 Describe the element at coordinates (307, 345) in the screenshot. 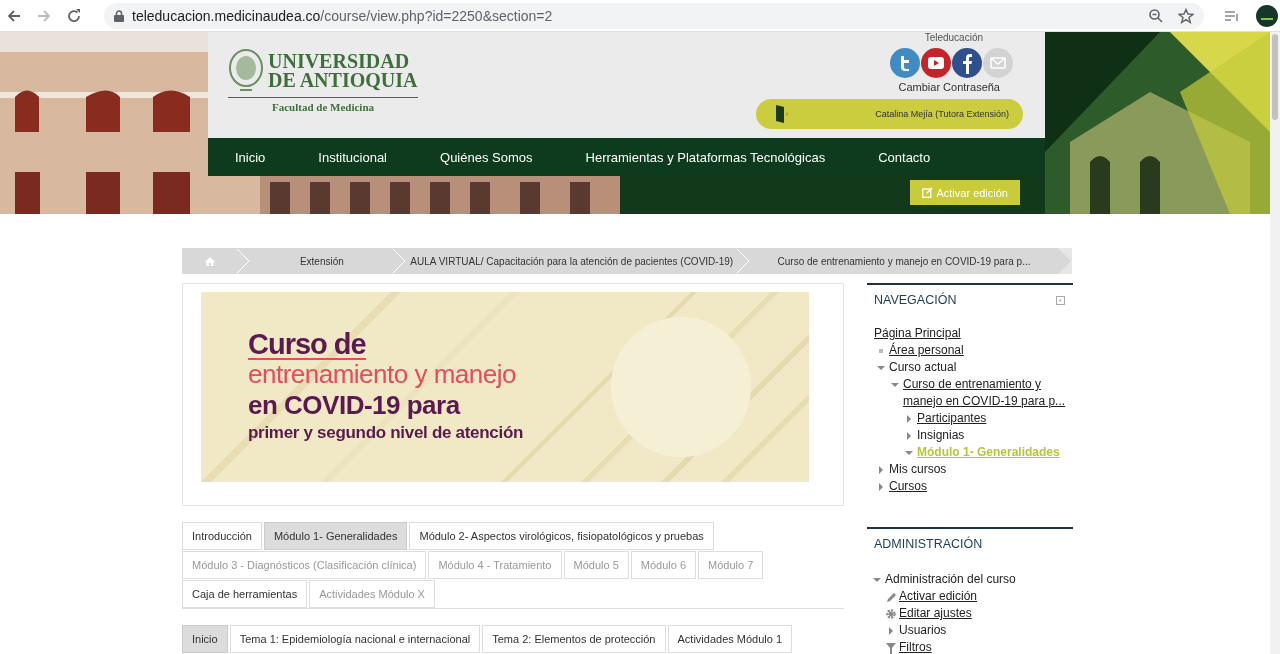

I see `banner-heading: Curso de` at that location.